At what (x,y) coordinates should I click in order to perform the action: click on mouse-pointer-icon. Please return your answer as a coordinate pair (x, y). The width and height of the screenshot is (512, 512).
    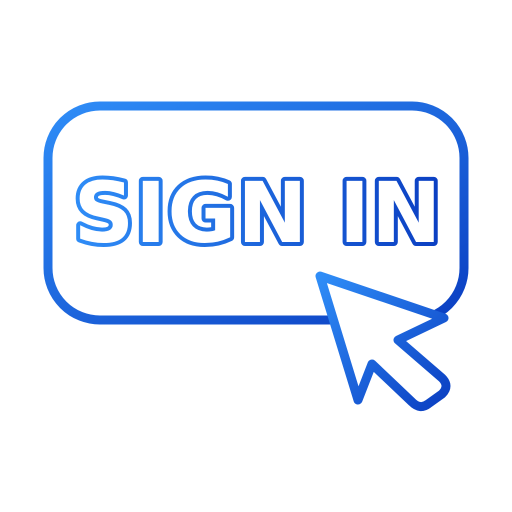
    Looking at the image, I should click on (383, 341).